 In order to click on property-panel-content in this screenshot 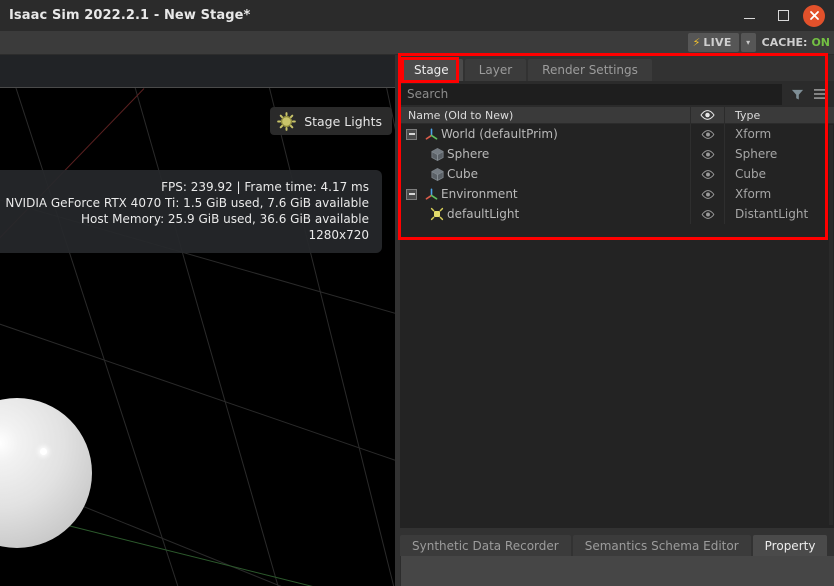, I will do `click(617, 571)`.